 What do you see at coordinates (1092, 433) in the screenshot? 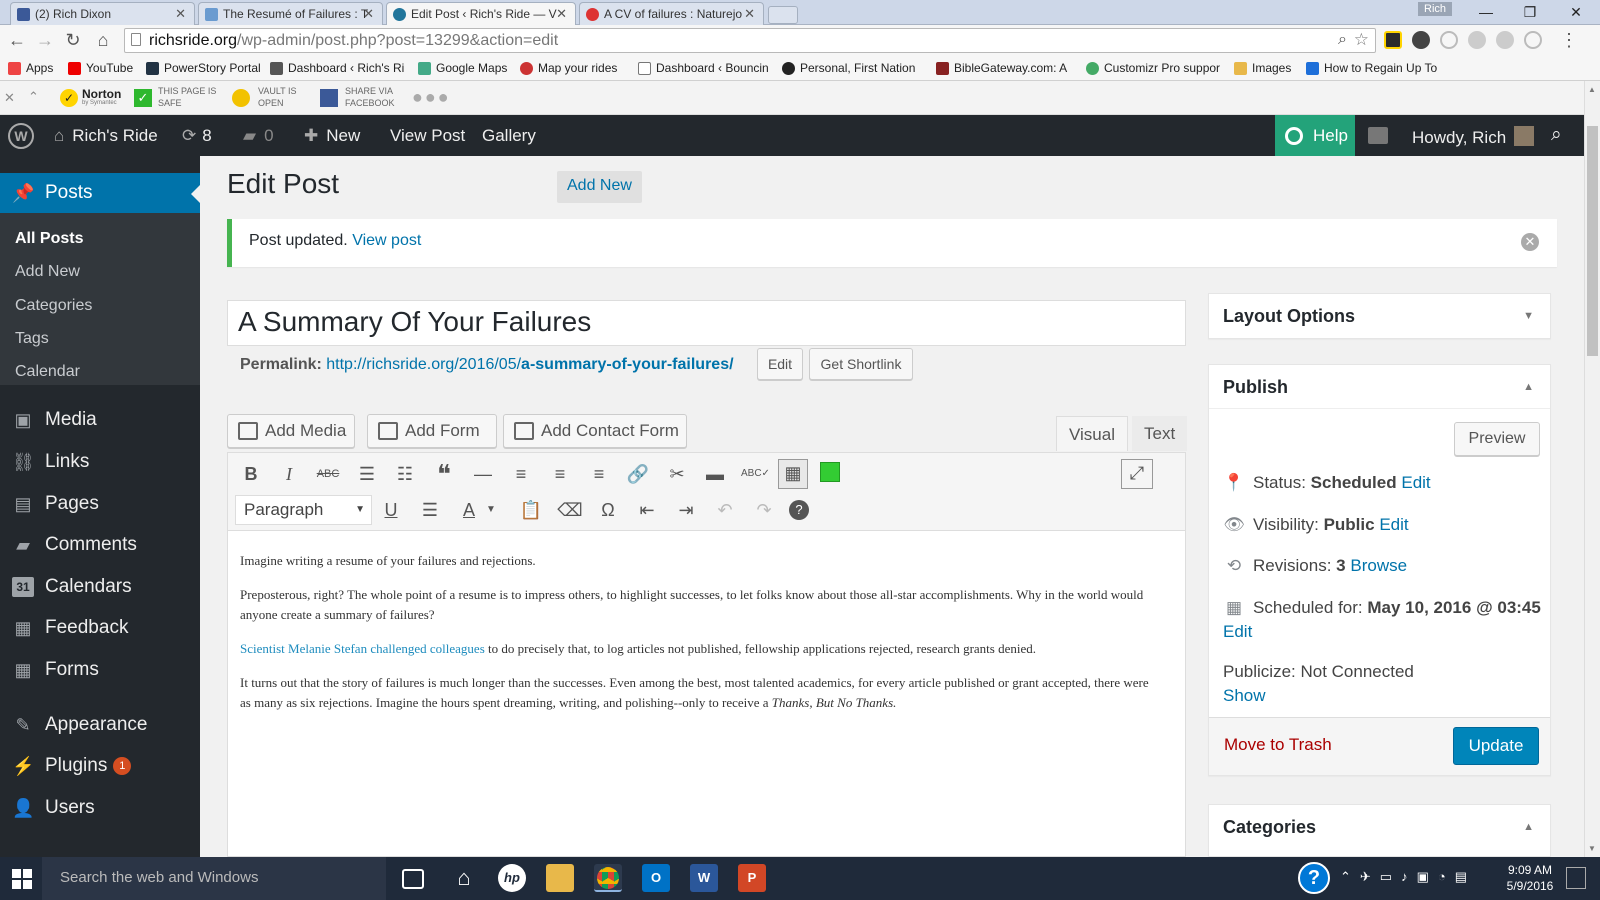
I see `tab-visual: Visual` at bounding box center [1092, 433].